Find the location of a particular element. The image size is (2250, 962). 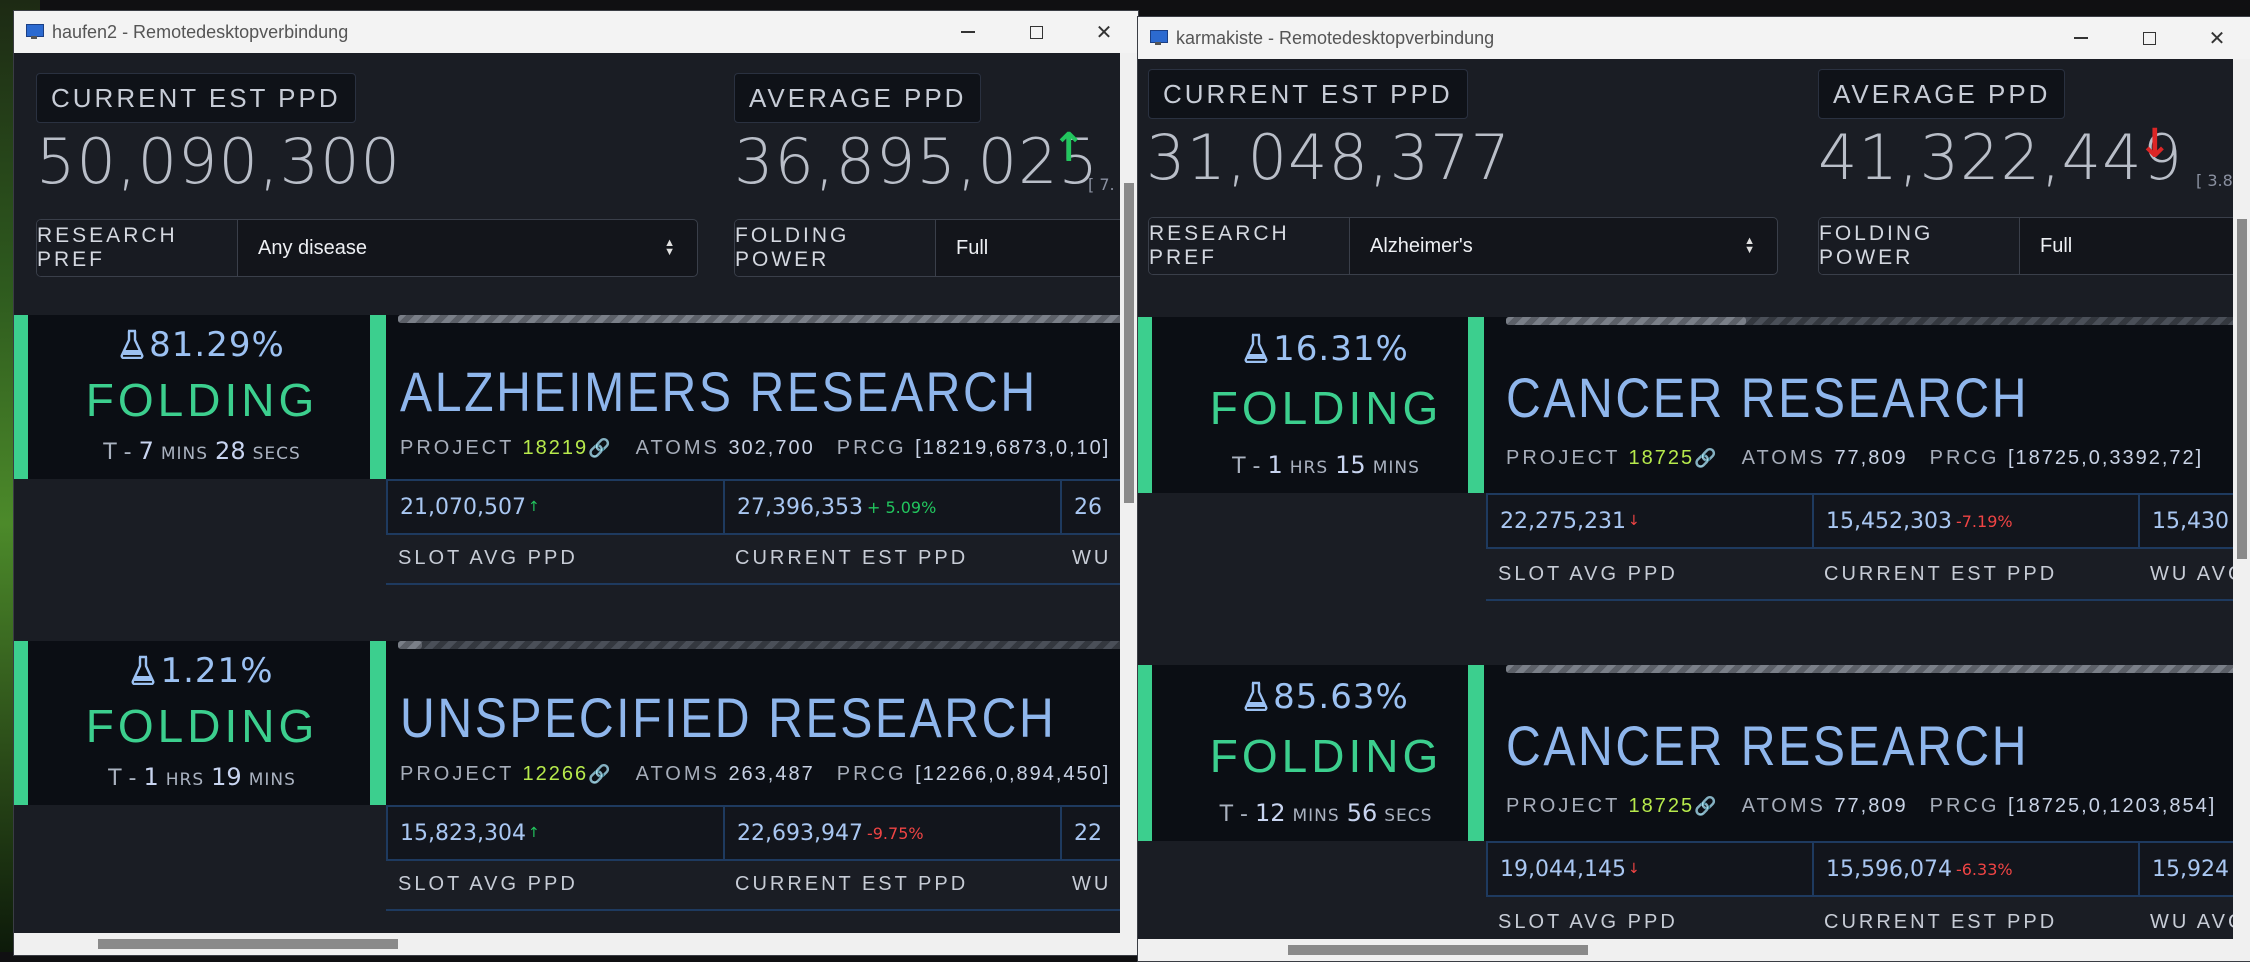

slot-eta: T - 1 HRS 15 MINS is located at coordinates (1326, 465).